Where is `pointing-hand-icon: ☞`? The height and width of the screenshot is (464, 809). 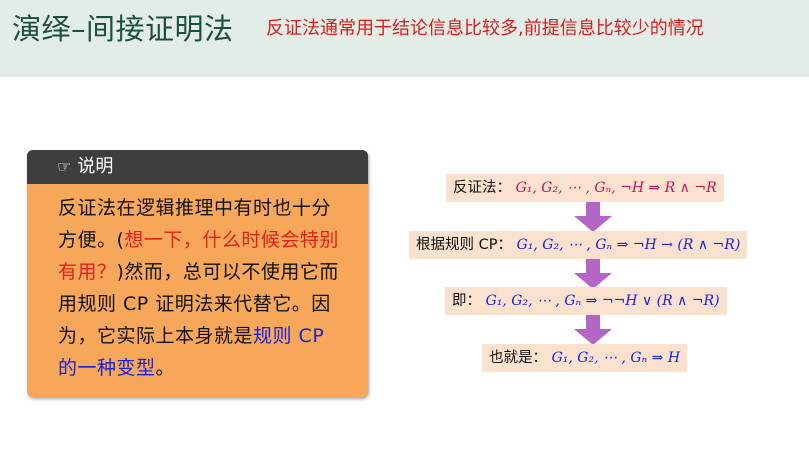 pointing-hand-icon: ☞ is located at coordinates (64, 166).